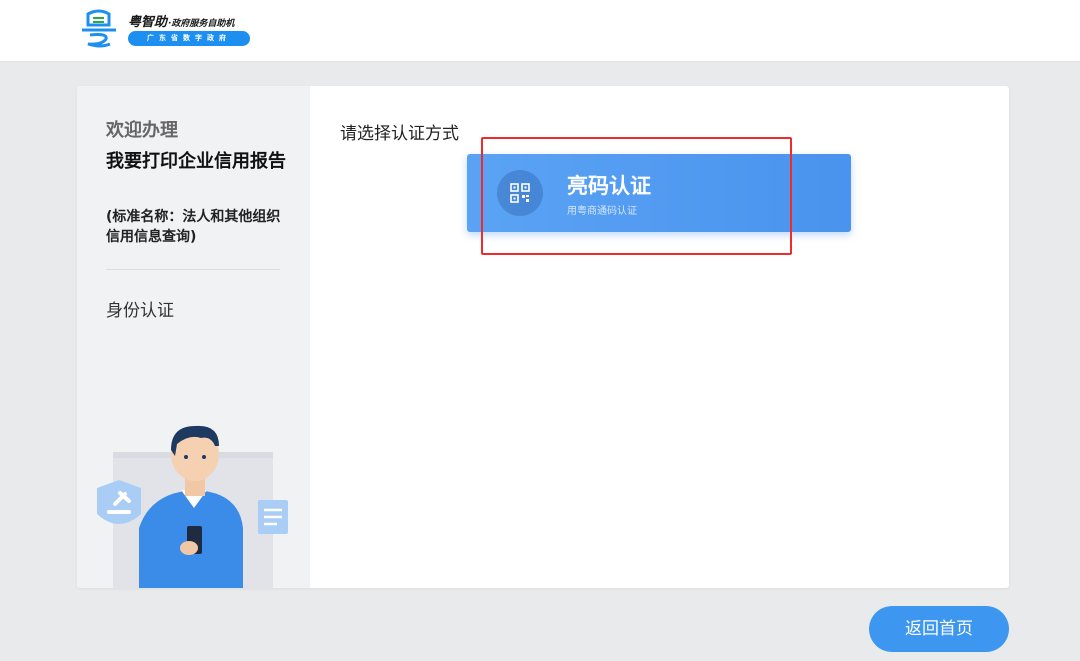 This screenshot has width=1080, height=661. Describe the element at coordinates (142, 130) in the screenshot. I see `welcome-heading: 欢迎办理` at that location.